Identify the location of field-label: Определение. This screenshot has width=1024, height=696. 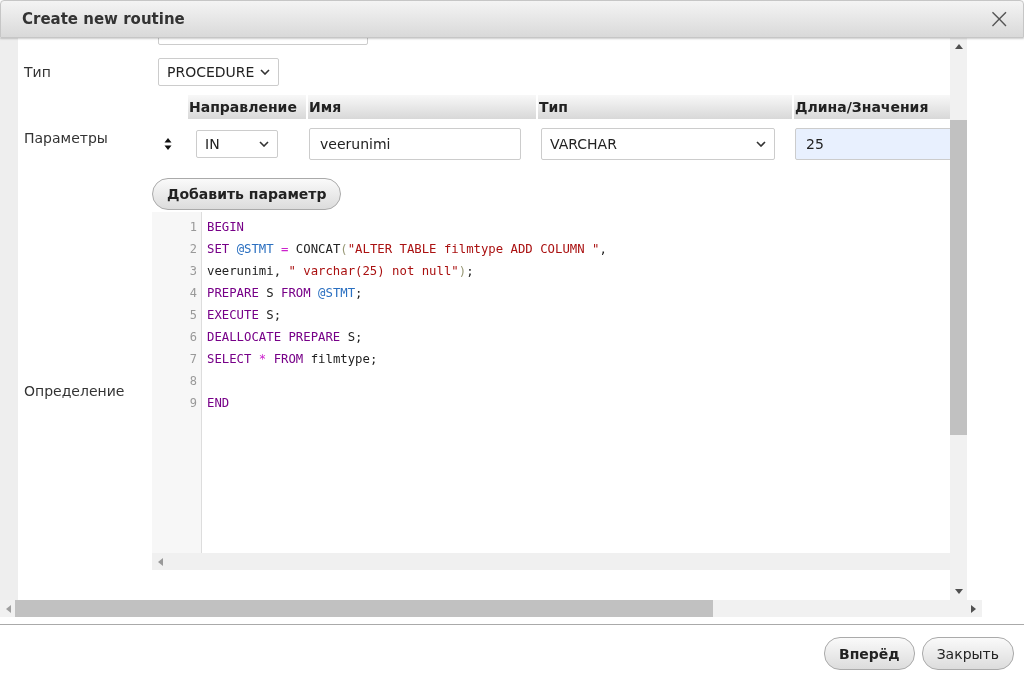
(75, 391).